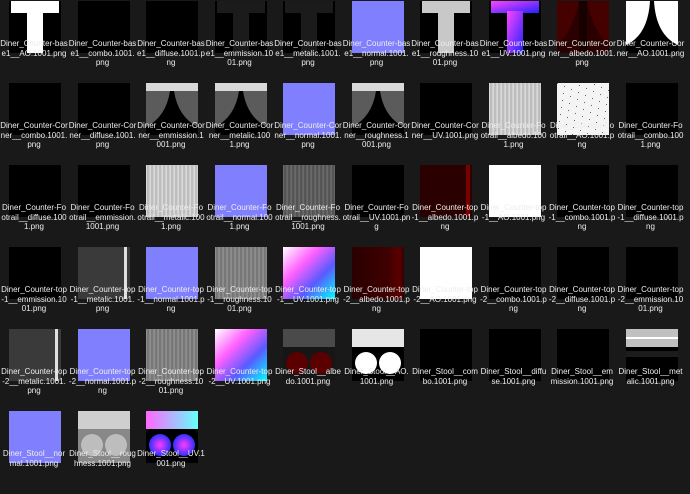 The height and width of the screenshot is (494, 690). What do you see at coordinates (445, 130) in the screenshot?
I see `file-name-label: Diner_Counter-Corner__UV.1001.png` at bounding box center [445, 130].